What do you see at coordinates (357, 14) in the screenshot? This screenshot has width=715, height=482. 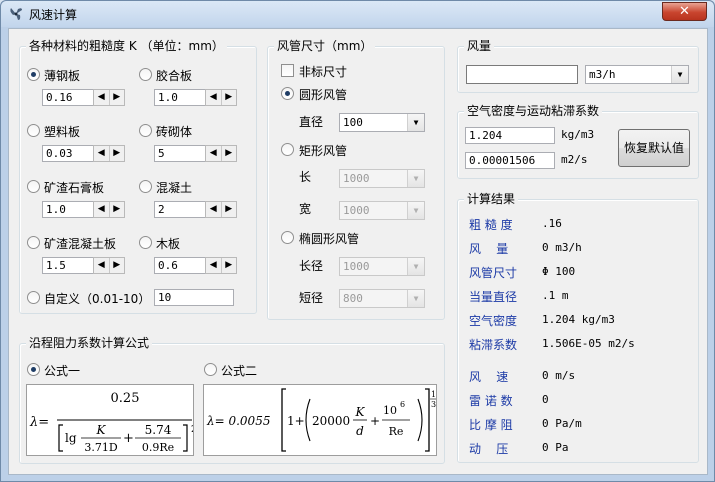 I see `title-bar: 风速计算 ✕` at bounding box center [357, 14].